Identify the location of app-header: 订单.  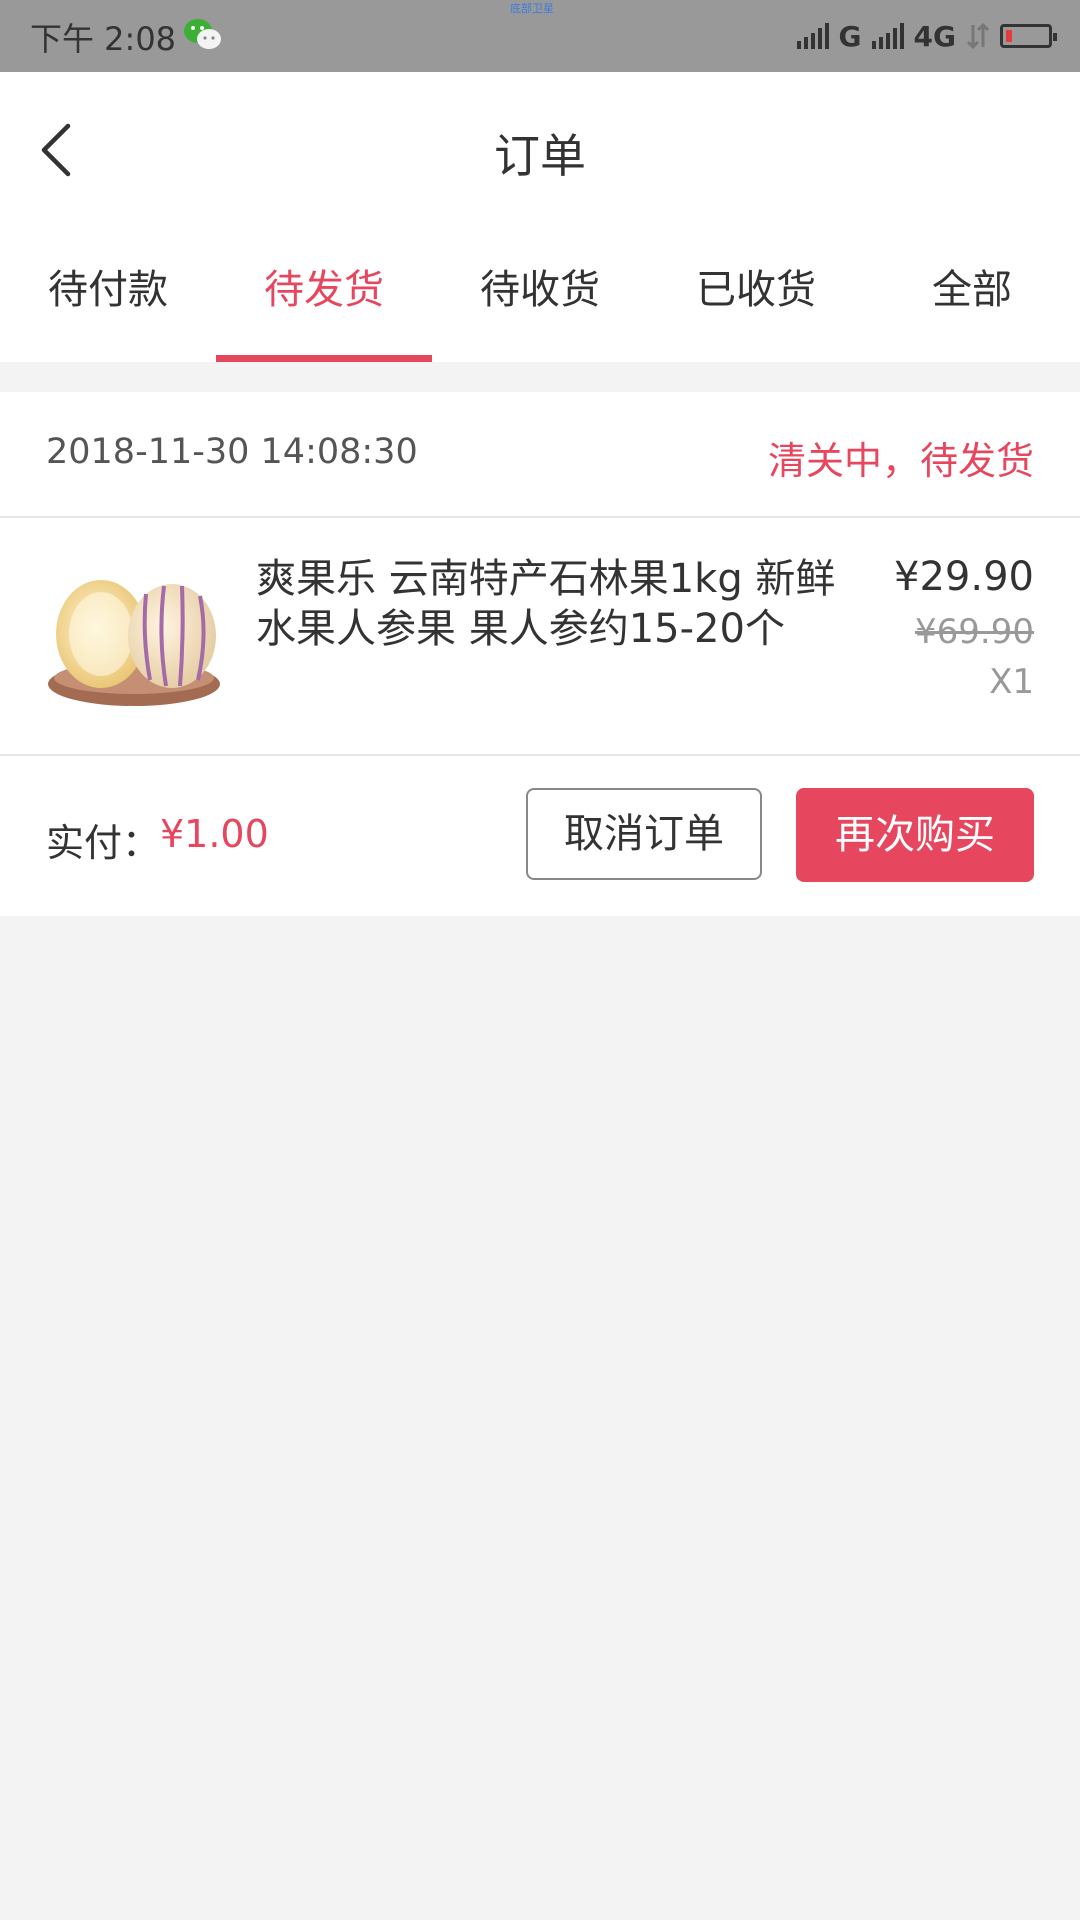
(540, 147).